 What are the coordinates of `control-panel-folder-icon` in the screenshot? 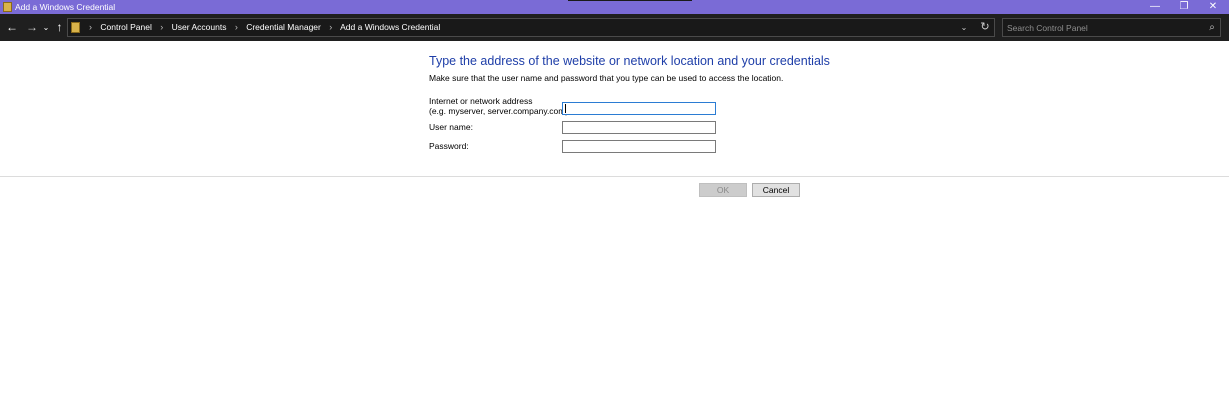 It's located at (75, 27).